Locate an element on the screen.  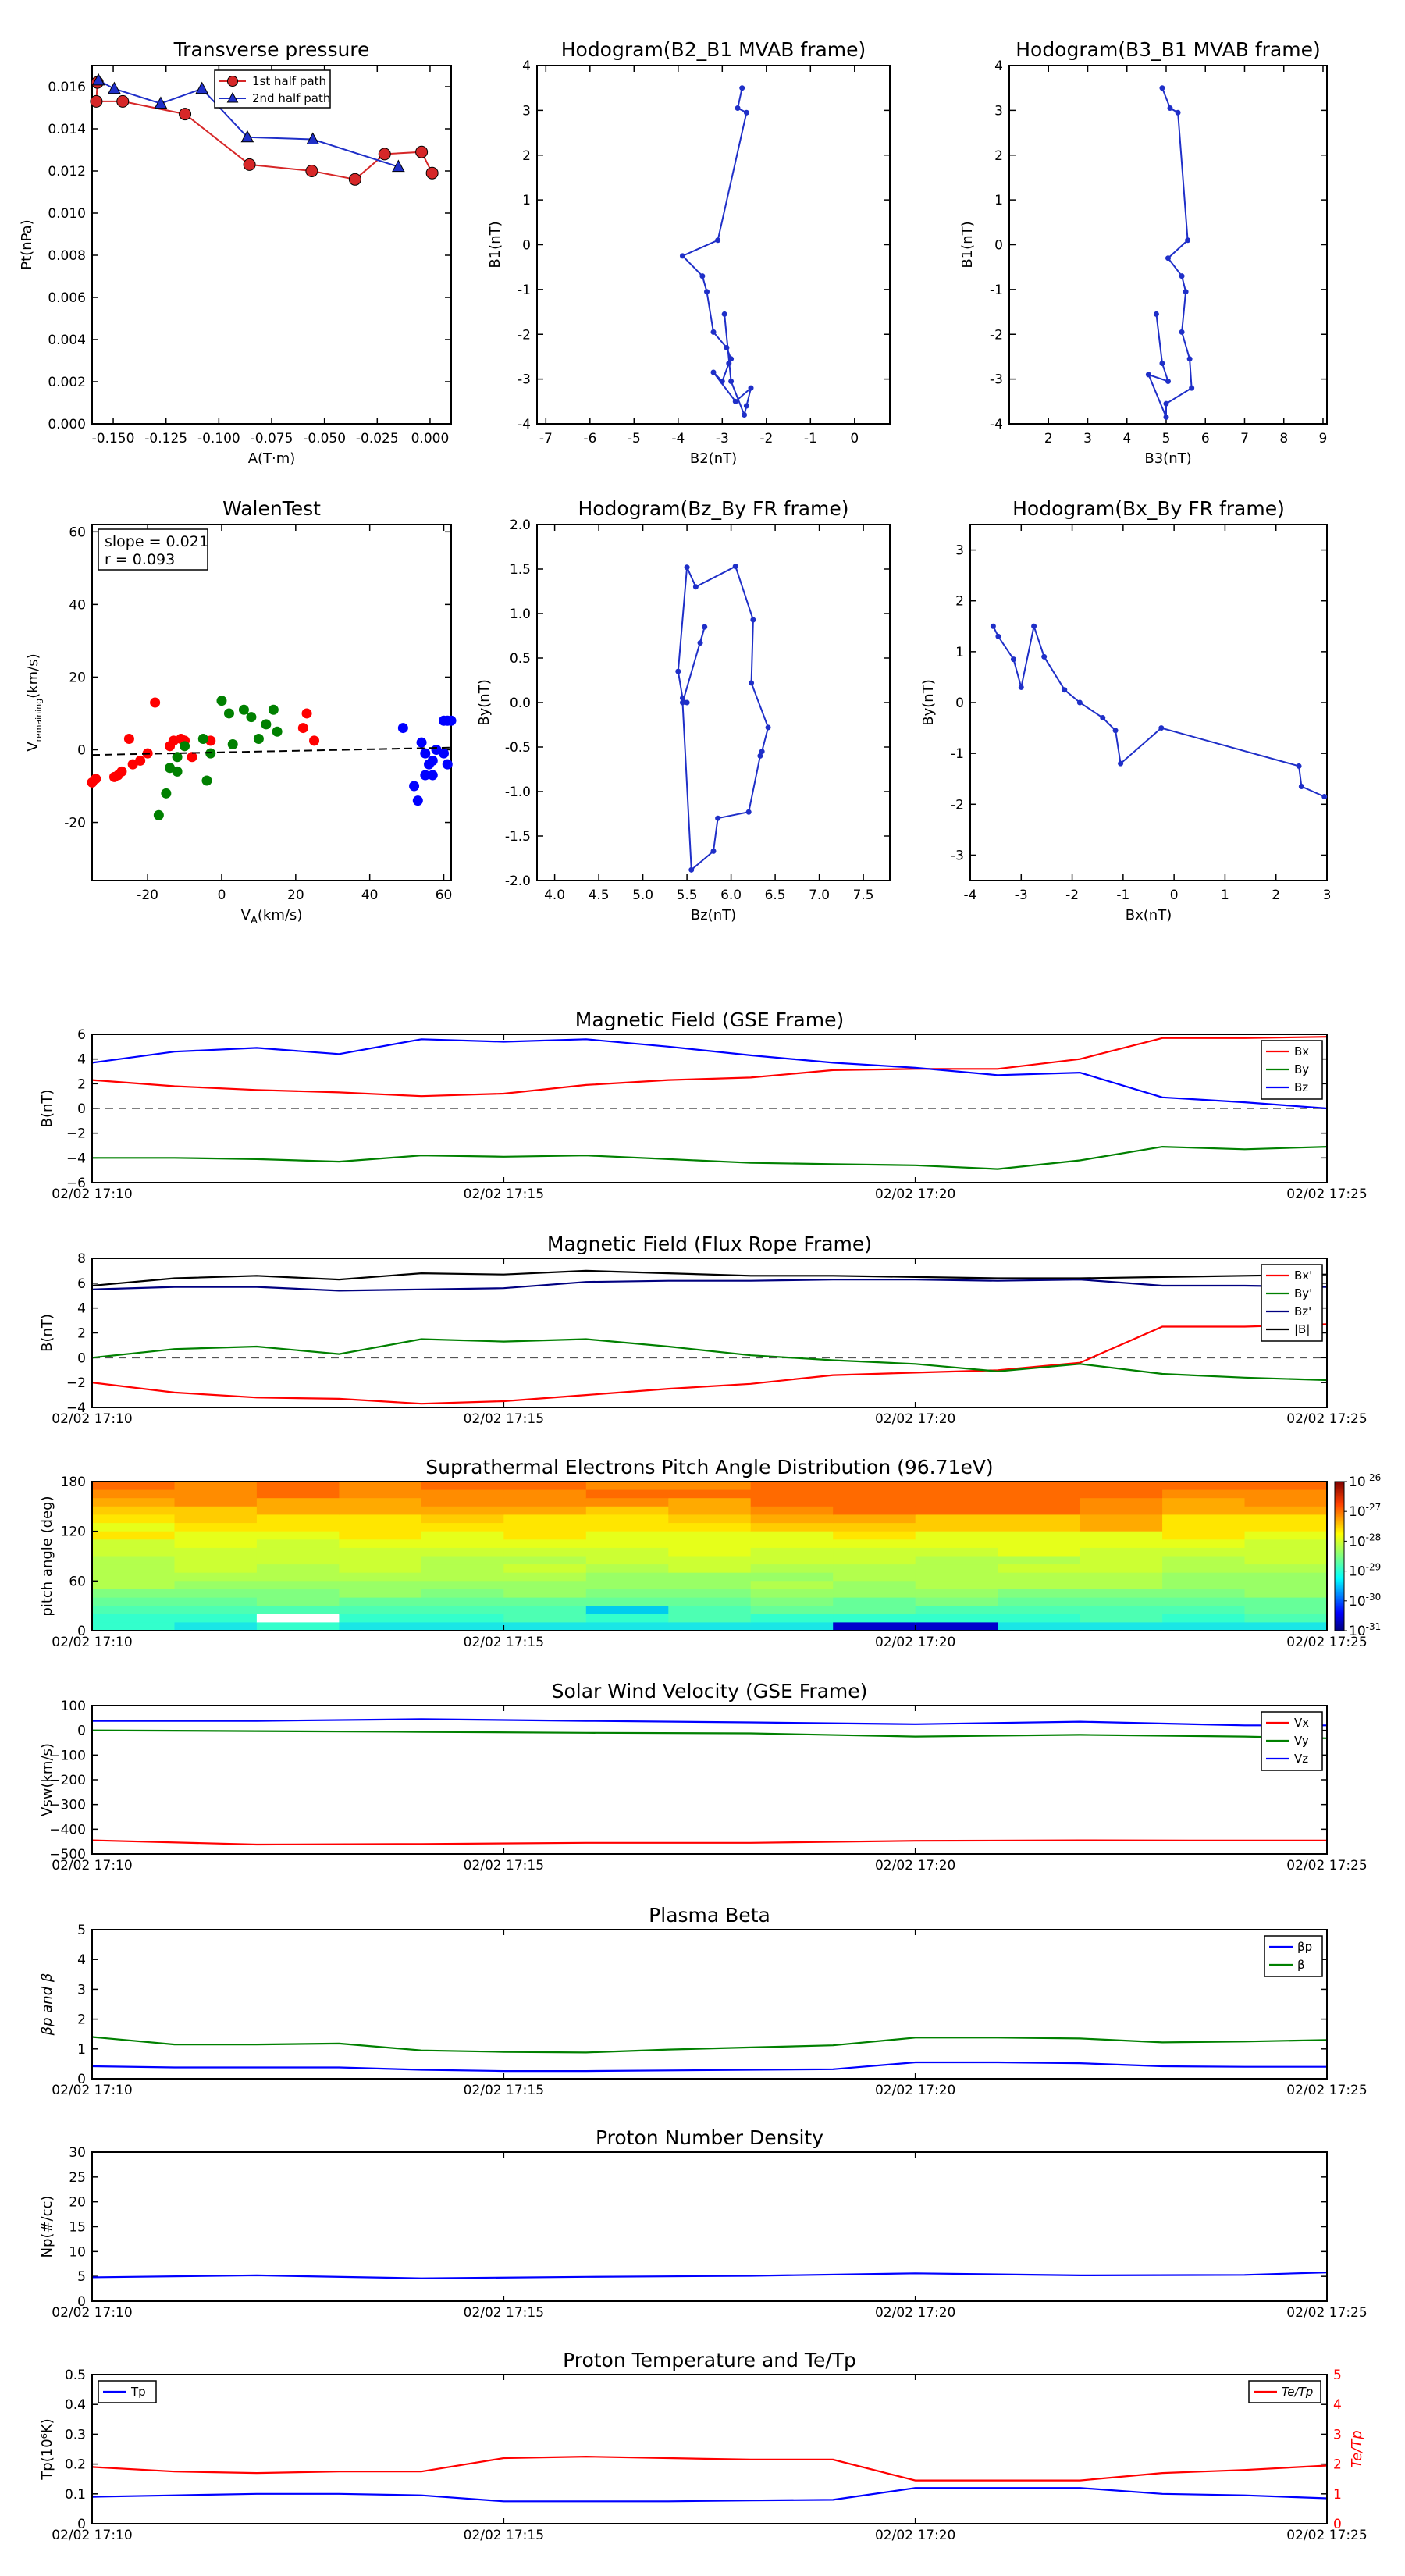
beta-xtick-label: 02/02 17:25 is located at coordinates (1326, 2090).